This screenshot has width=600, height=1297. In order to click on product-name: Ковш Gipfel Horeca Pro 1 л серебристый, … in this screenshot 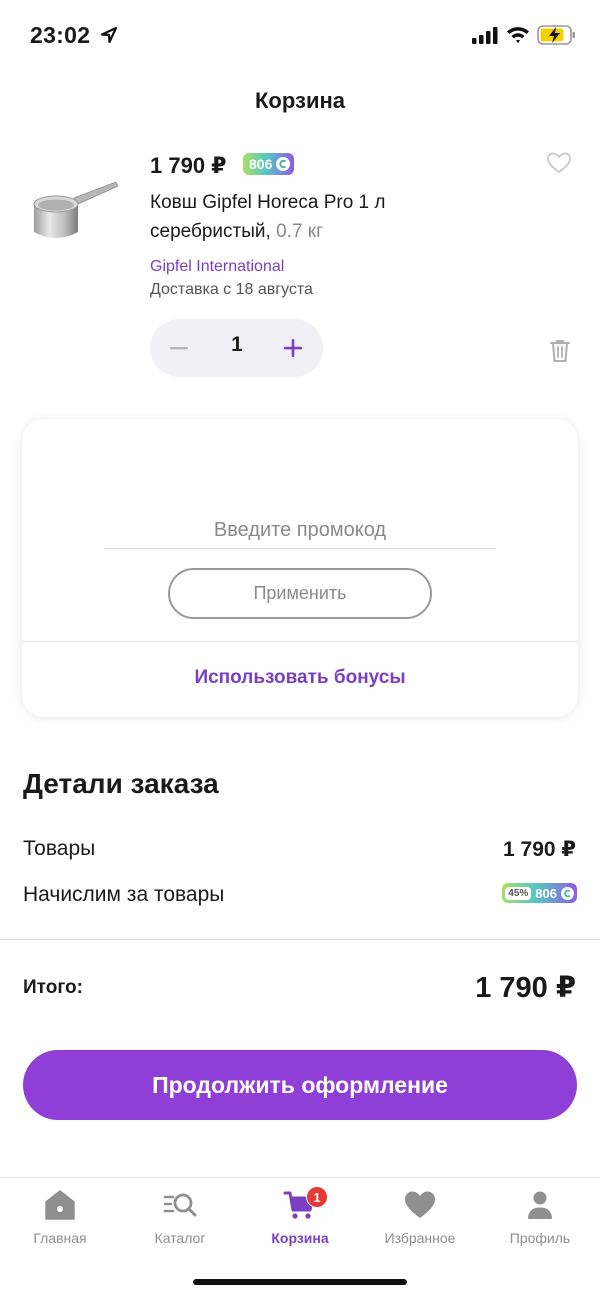, I will do `click(300, 217)`.